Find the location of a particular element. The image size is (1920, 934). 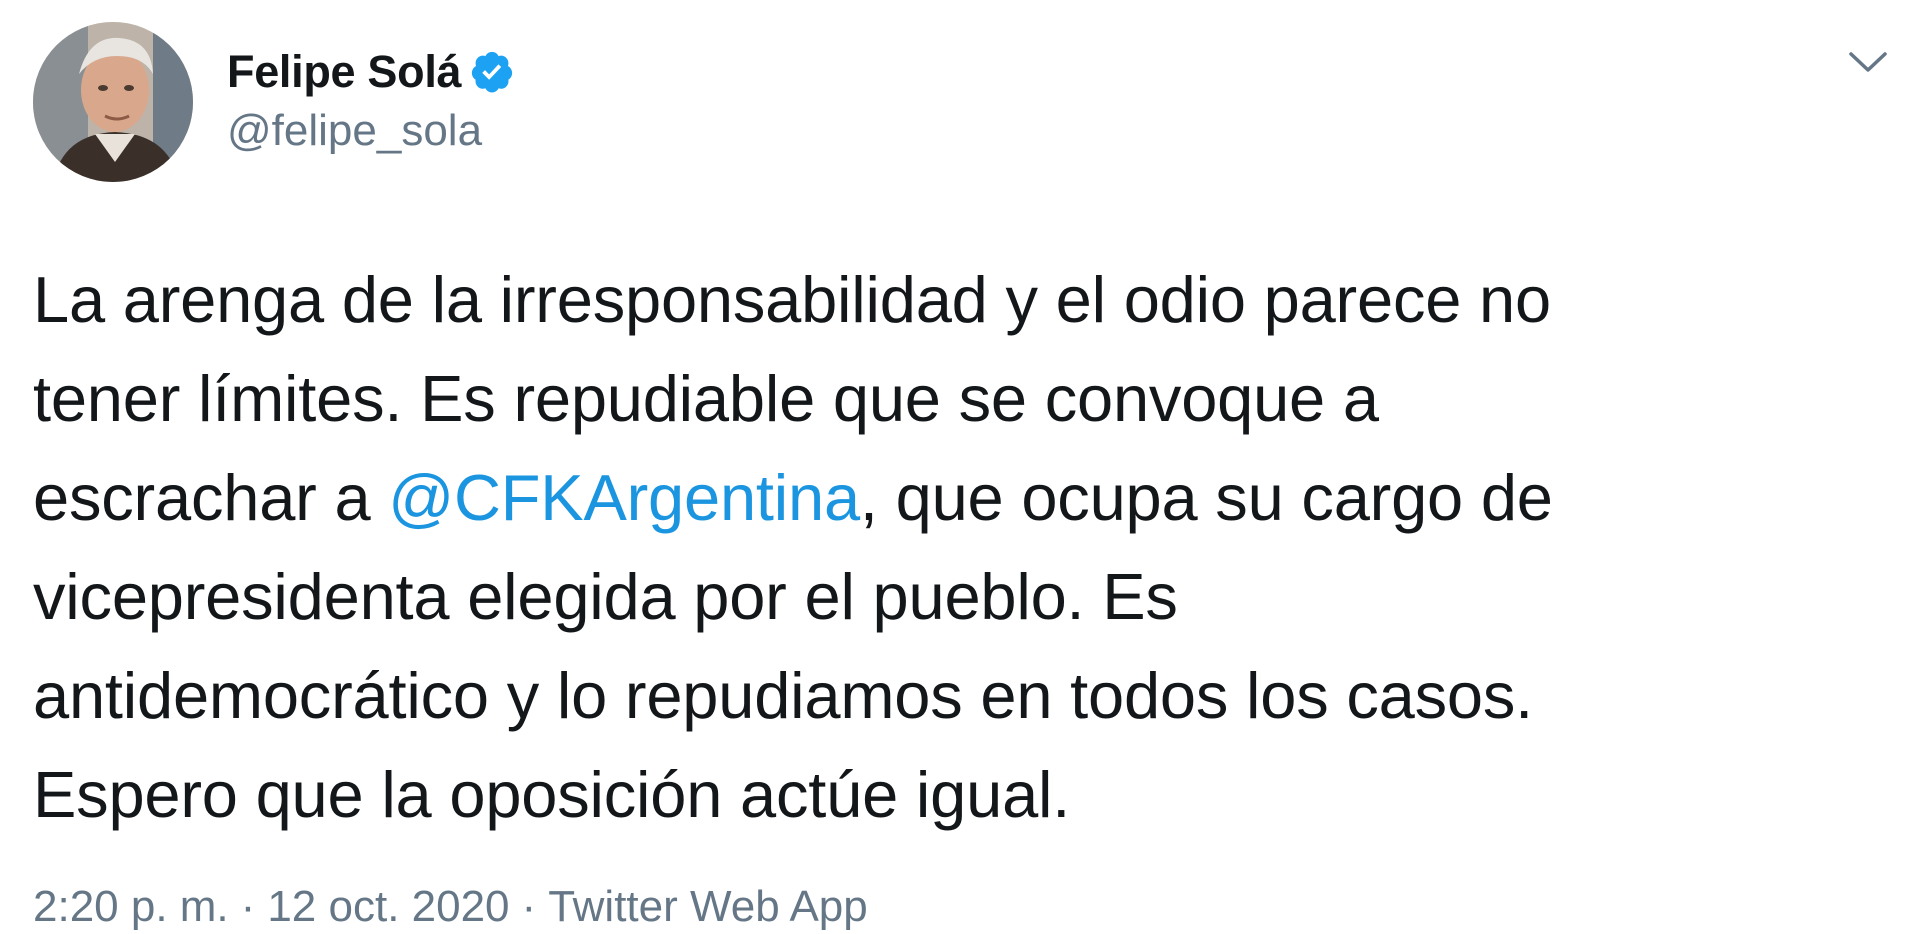

display-name-row: Felipe Solá is located at coordinates (371, 72).